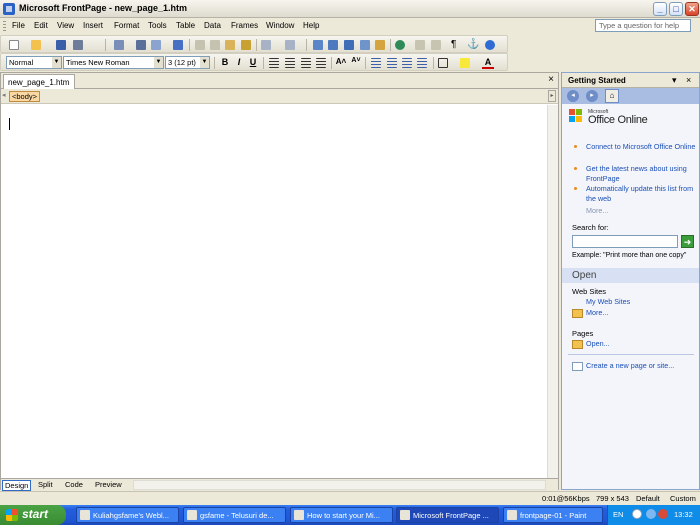  I want to click on hyperlink-icon, so click(400, 45).